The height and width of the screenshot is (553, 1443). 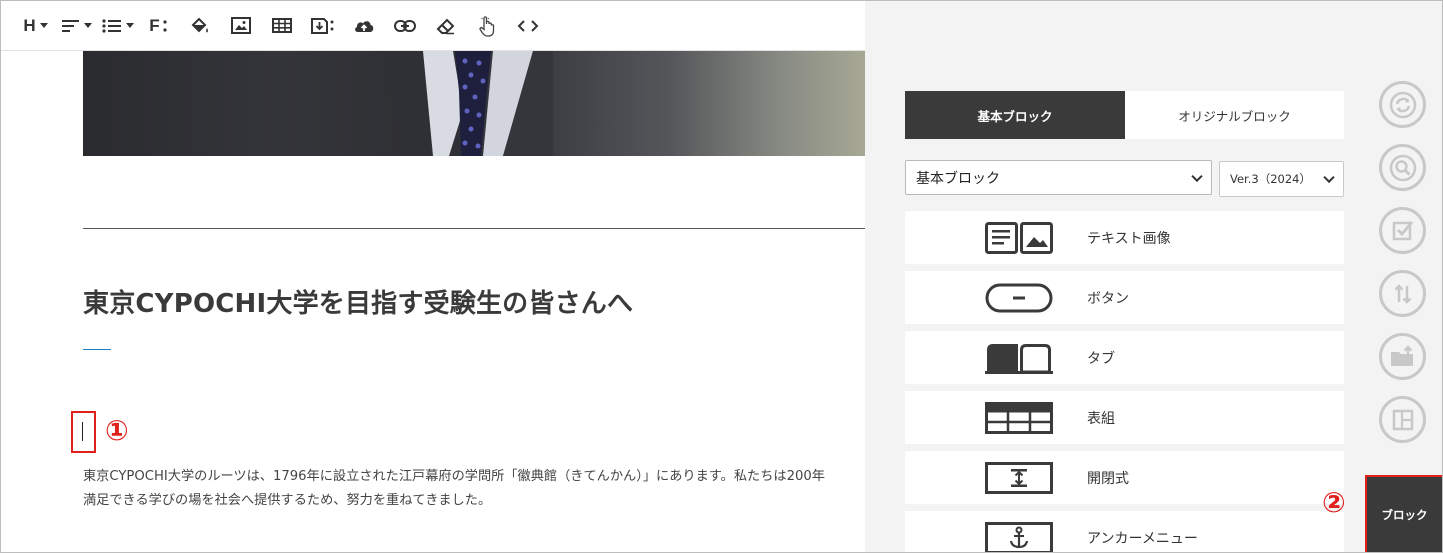 I want to click on block-item-text-image: テキスト画像, so click(x=1124, y=237).